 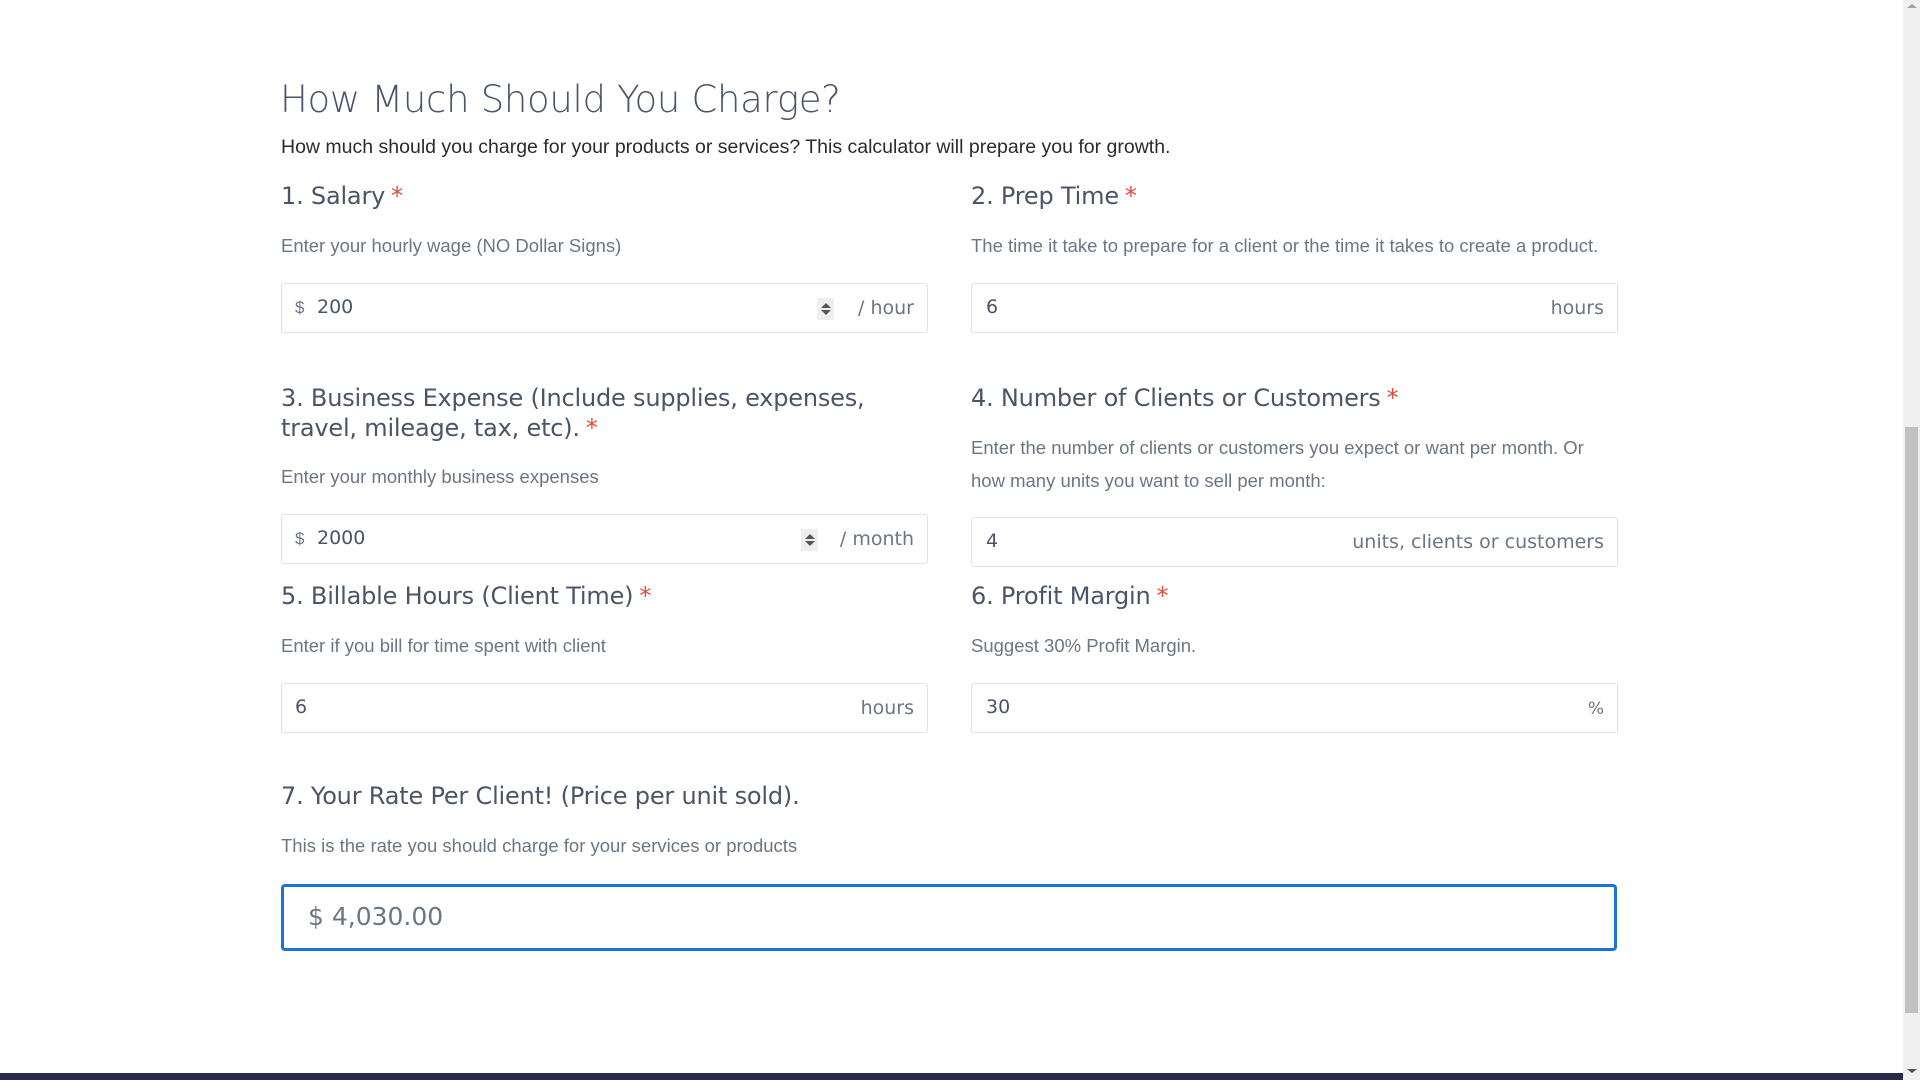 I want to click on scroll-up-arrow-icon, so click(x=1912, y=6).